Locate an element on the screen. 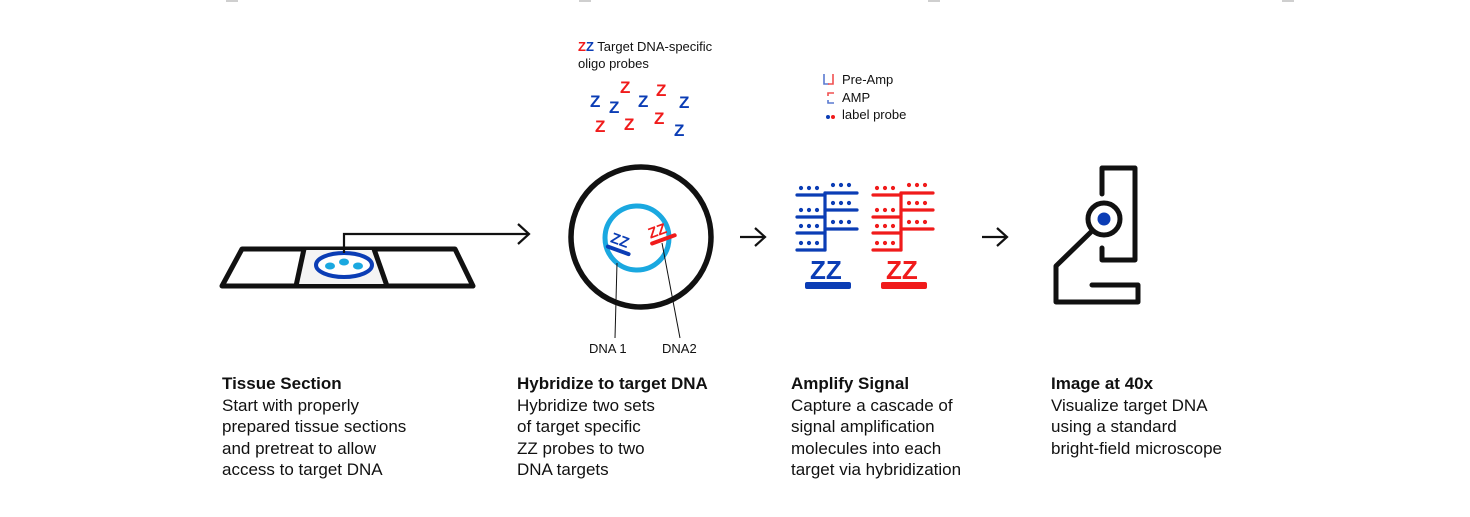  step-desc-line: access to target DNA is located at coordinates (302, 469).